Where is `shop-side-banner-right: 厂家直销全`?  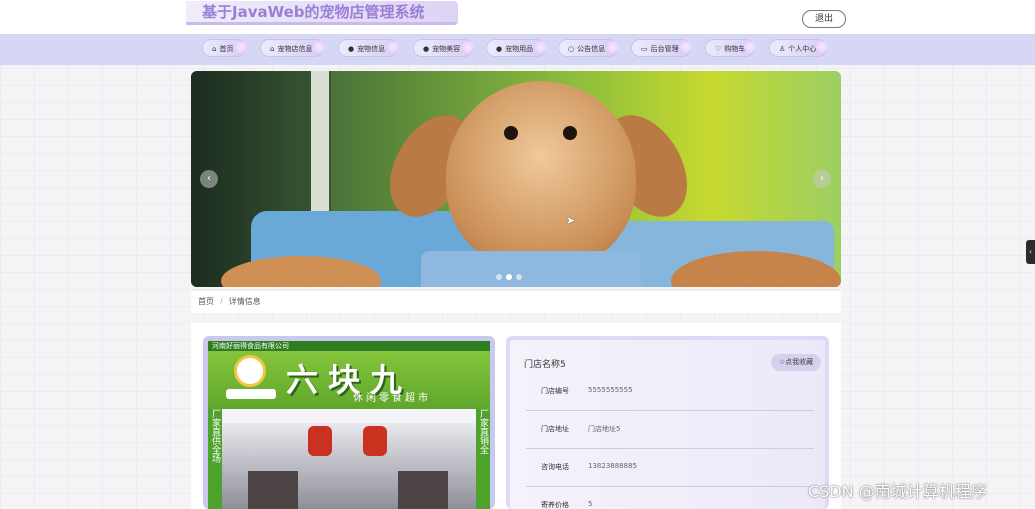
shop-side-banner-right: 厂家直销全 is located at coordinates (483, 459).